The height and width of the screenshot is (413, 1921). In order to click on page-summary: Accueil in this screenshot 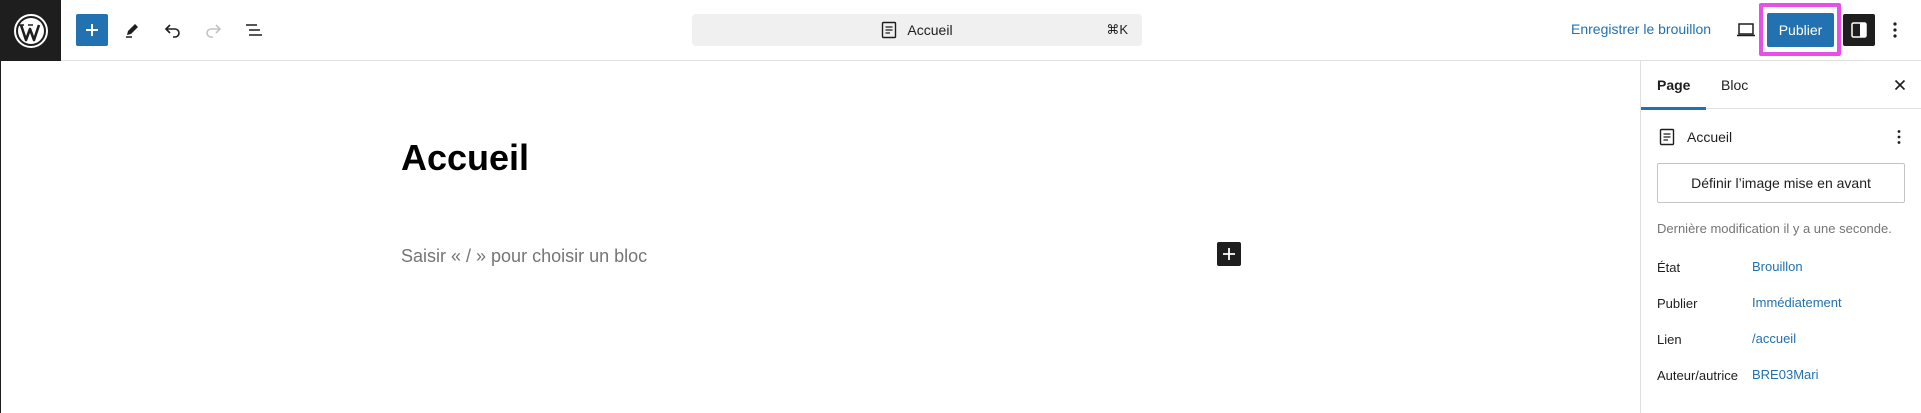, I will do `click(1784, 137)`.